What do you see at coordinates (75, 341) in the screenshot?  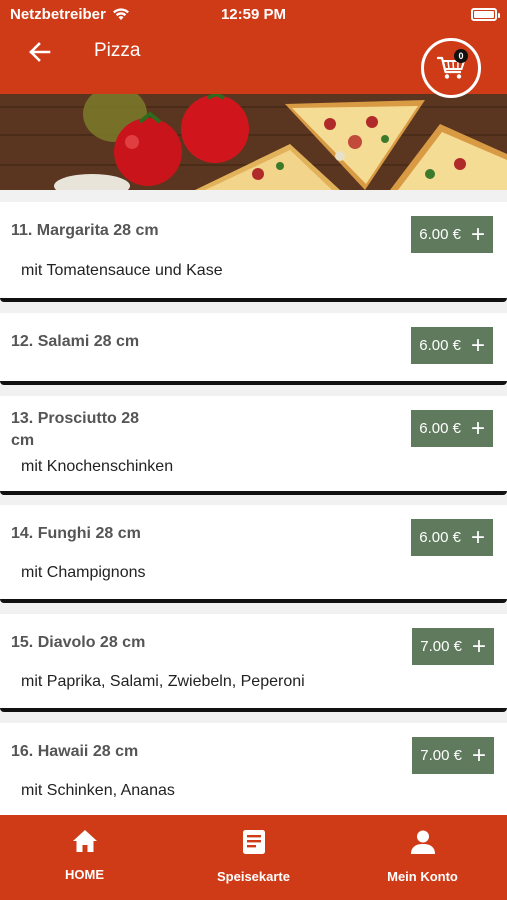 I see `item-name: 12. Salami 28 cm` at bounding box center [75, 341].